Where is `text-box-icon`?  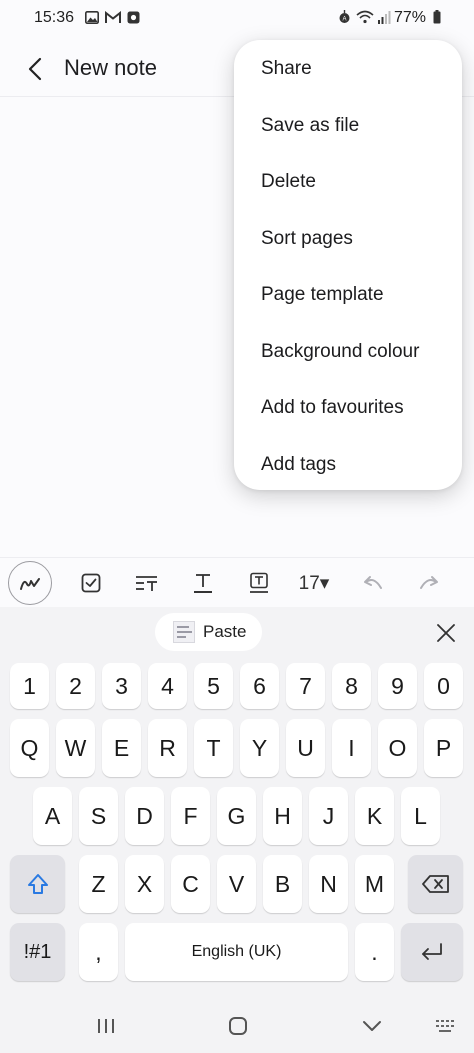 text-box-icon is located at coordinates (259, 583).